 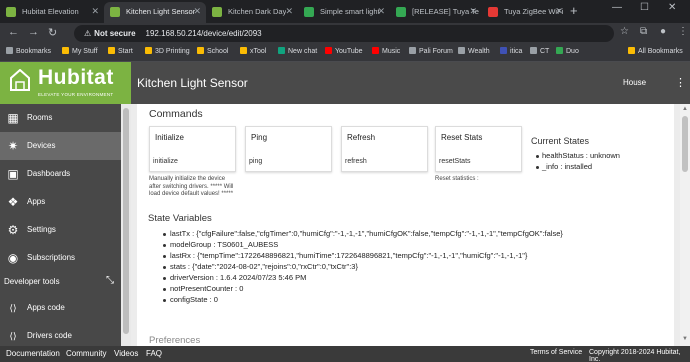 I want to click on scroll-down-icon: ▼, so click(x=685, y=339).